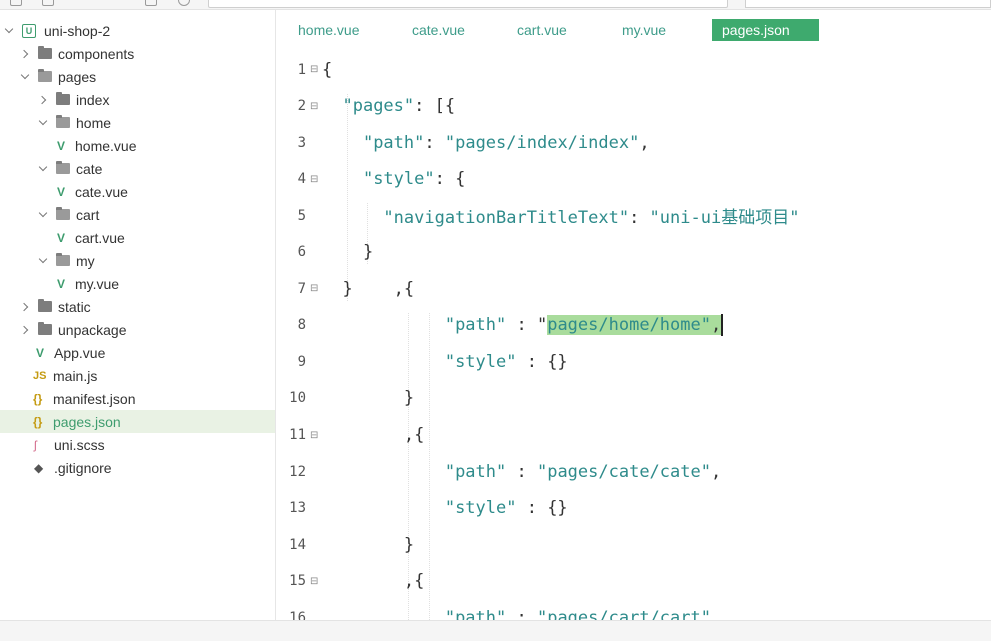 The height and width of the screenshot is (641, 991). I want to click on tree-item-my: my, so click(137, 260).